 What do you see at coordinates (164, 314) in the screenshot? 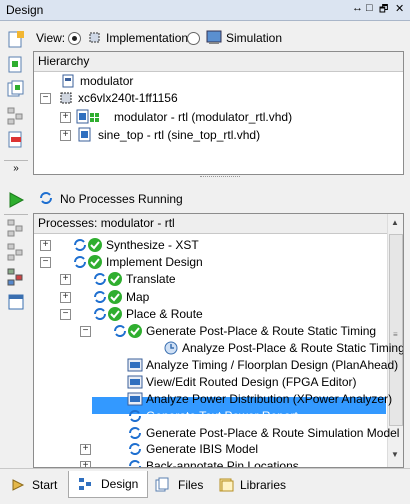
I see `process-label: Place & Route` at bounding box center [164, 314].